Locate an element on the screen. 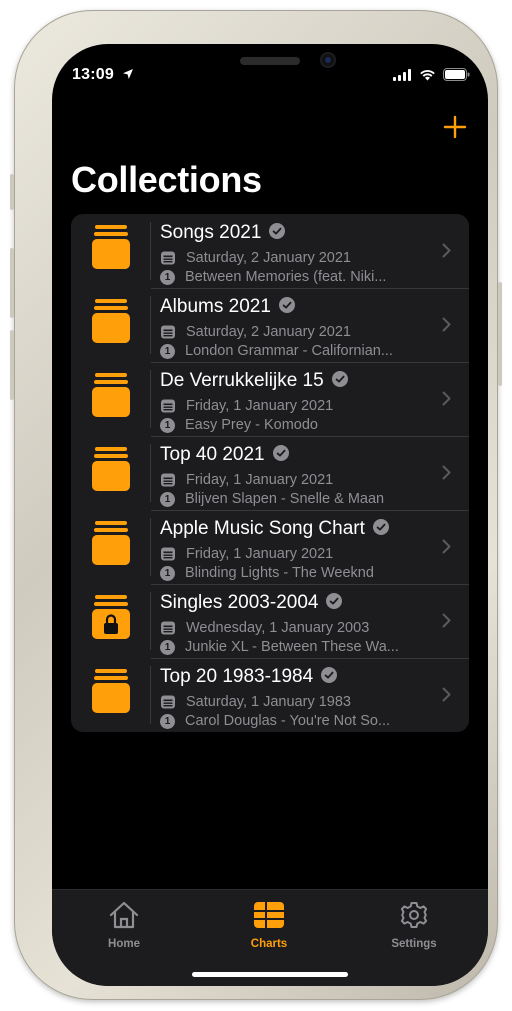  gear-icon is located at coordinates (414, 915).